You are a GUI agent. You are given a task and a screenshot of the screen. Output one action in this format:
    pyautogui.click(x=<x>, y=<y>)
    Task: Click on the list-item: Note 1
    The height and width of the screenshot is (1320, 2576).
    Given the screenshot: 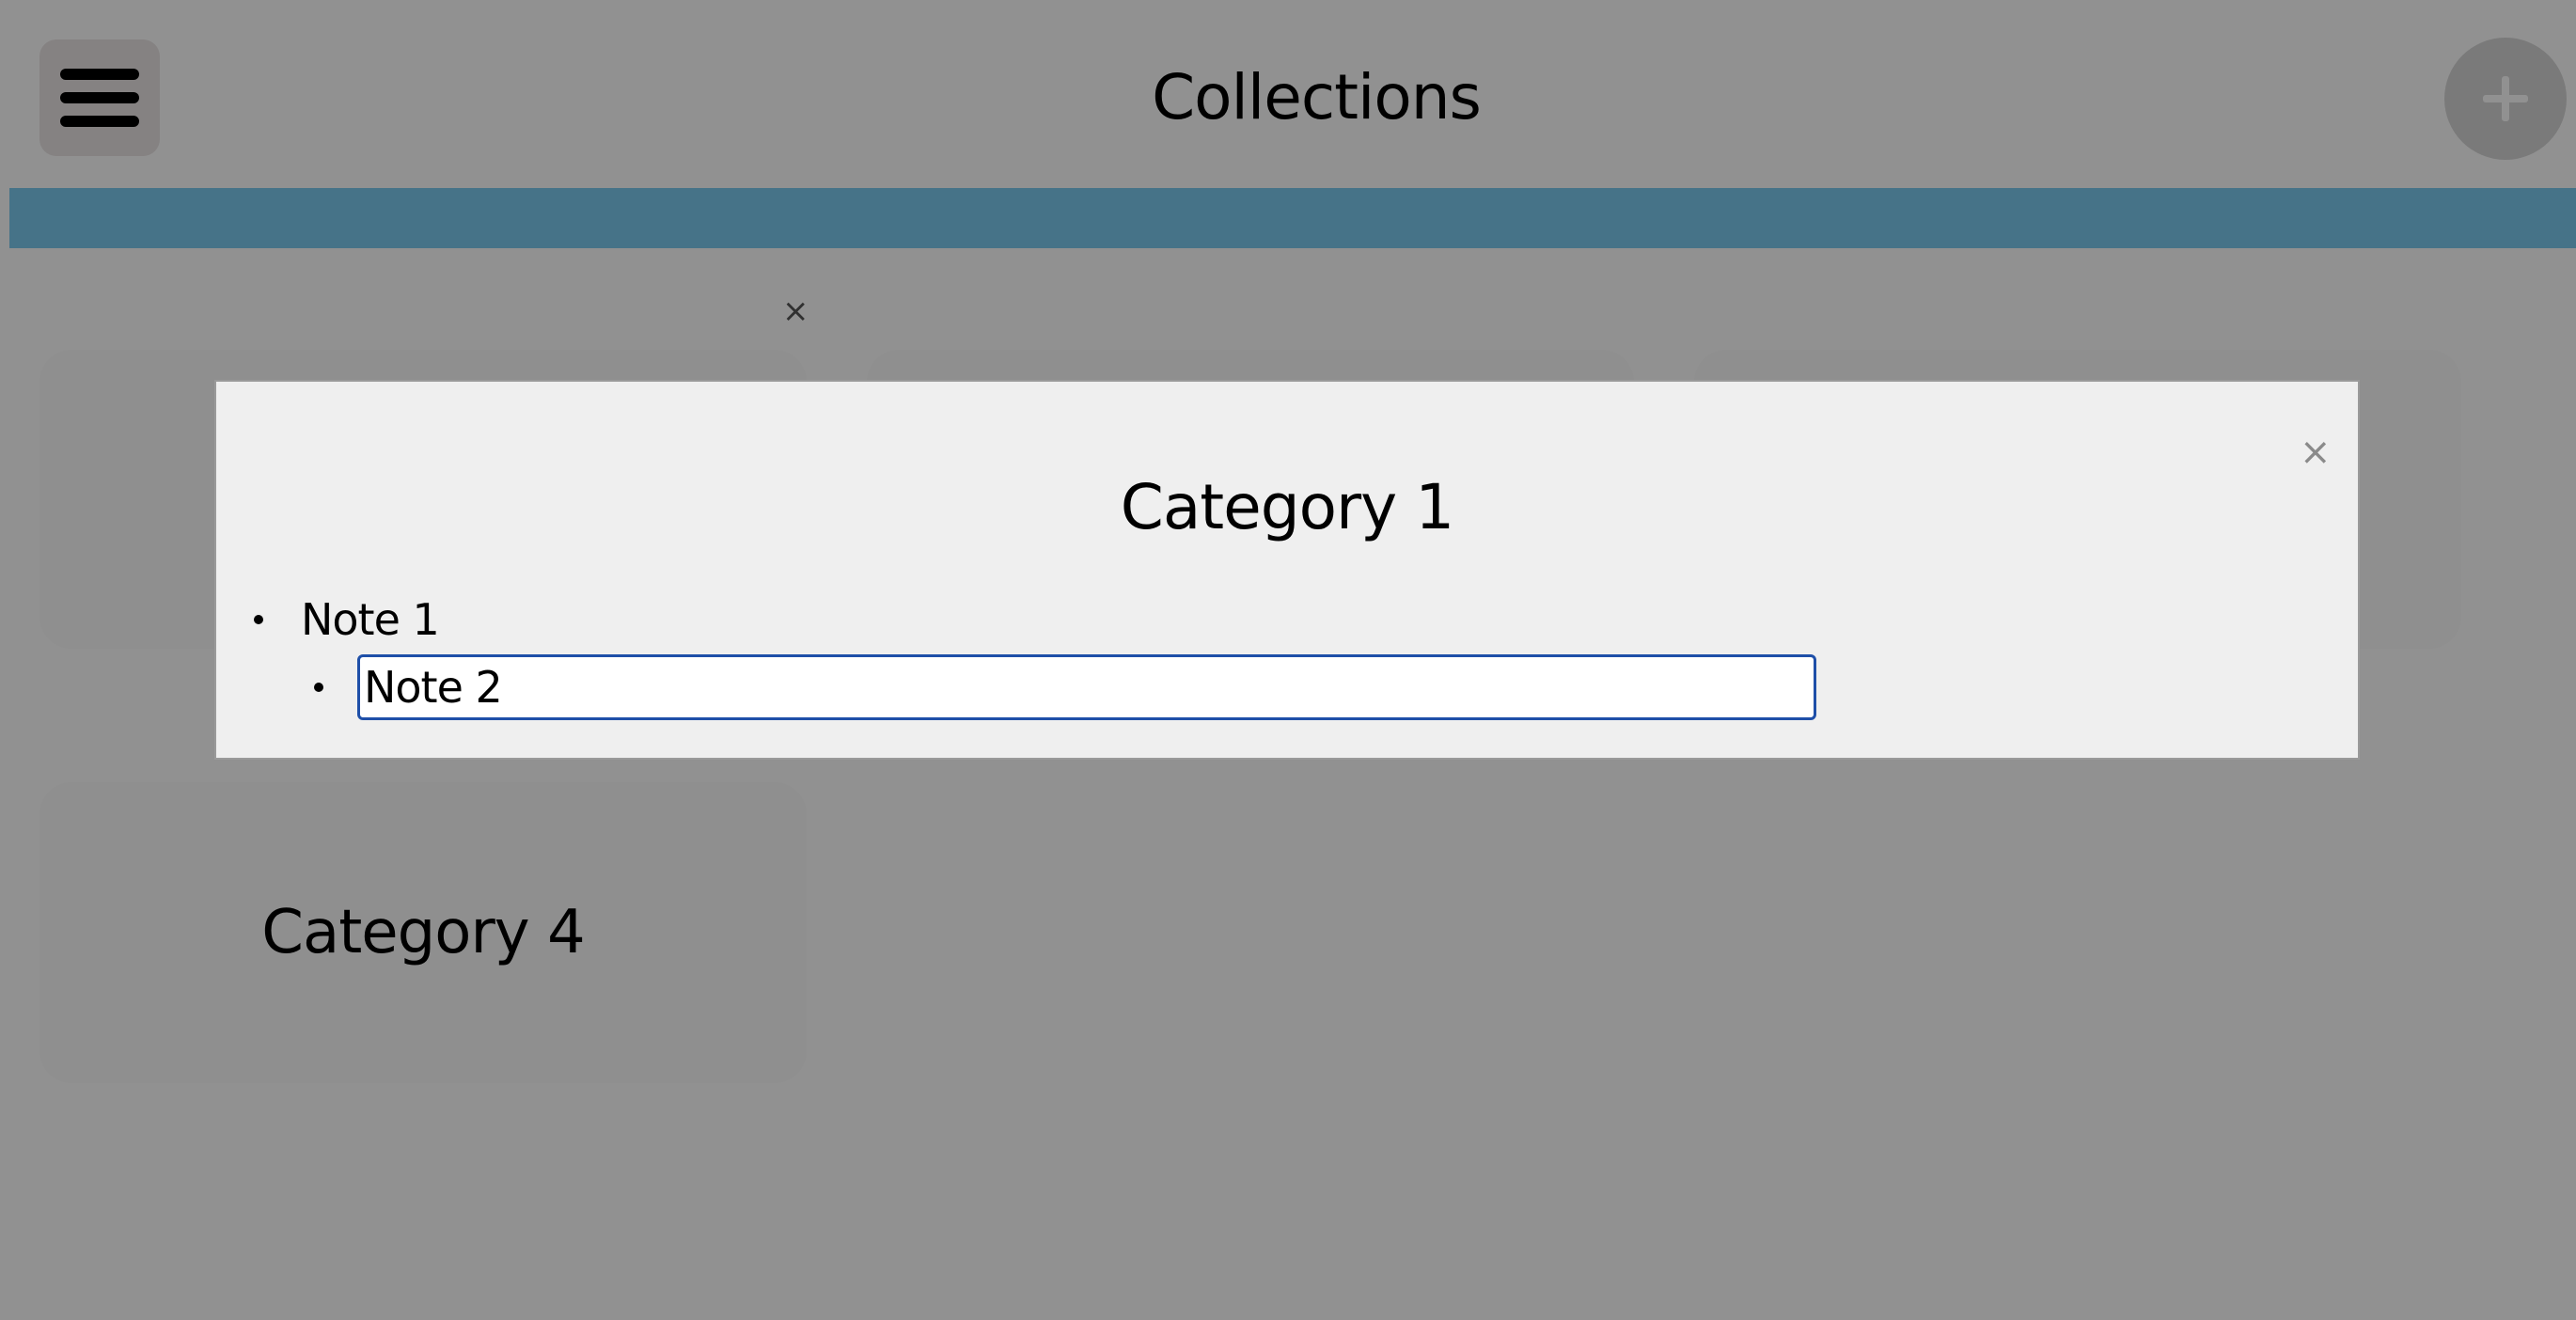 What is the action you would take?
    pyautogui.click(x=347, y=620)
    